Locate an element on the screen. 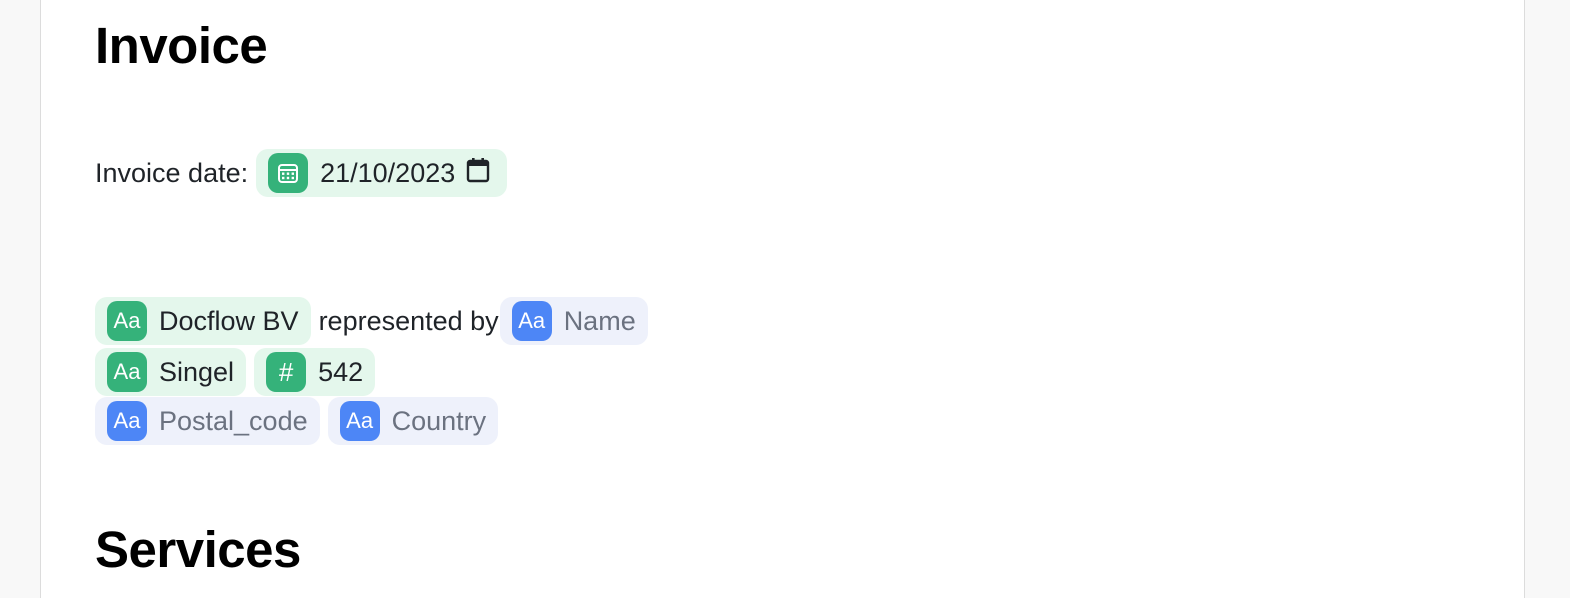  invoice-date-row: Invoice date: 21/10/2023 is located at coordinates (301, 173).